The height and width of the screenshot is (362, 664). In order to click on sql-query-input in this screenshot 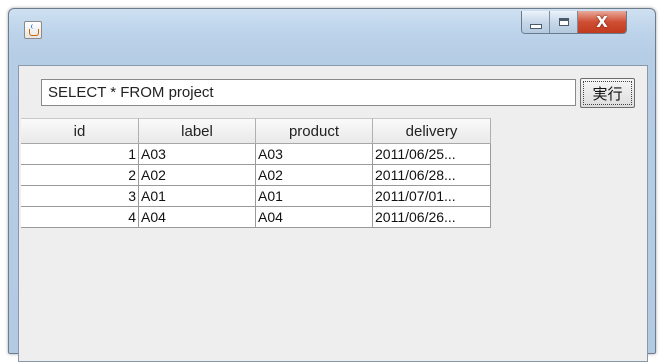, I will do `click(308, 92)`.